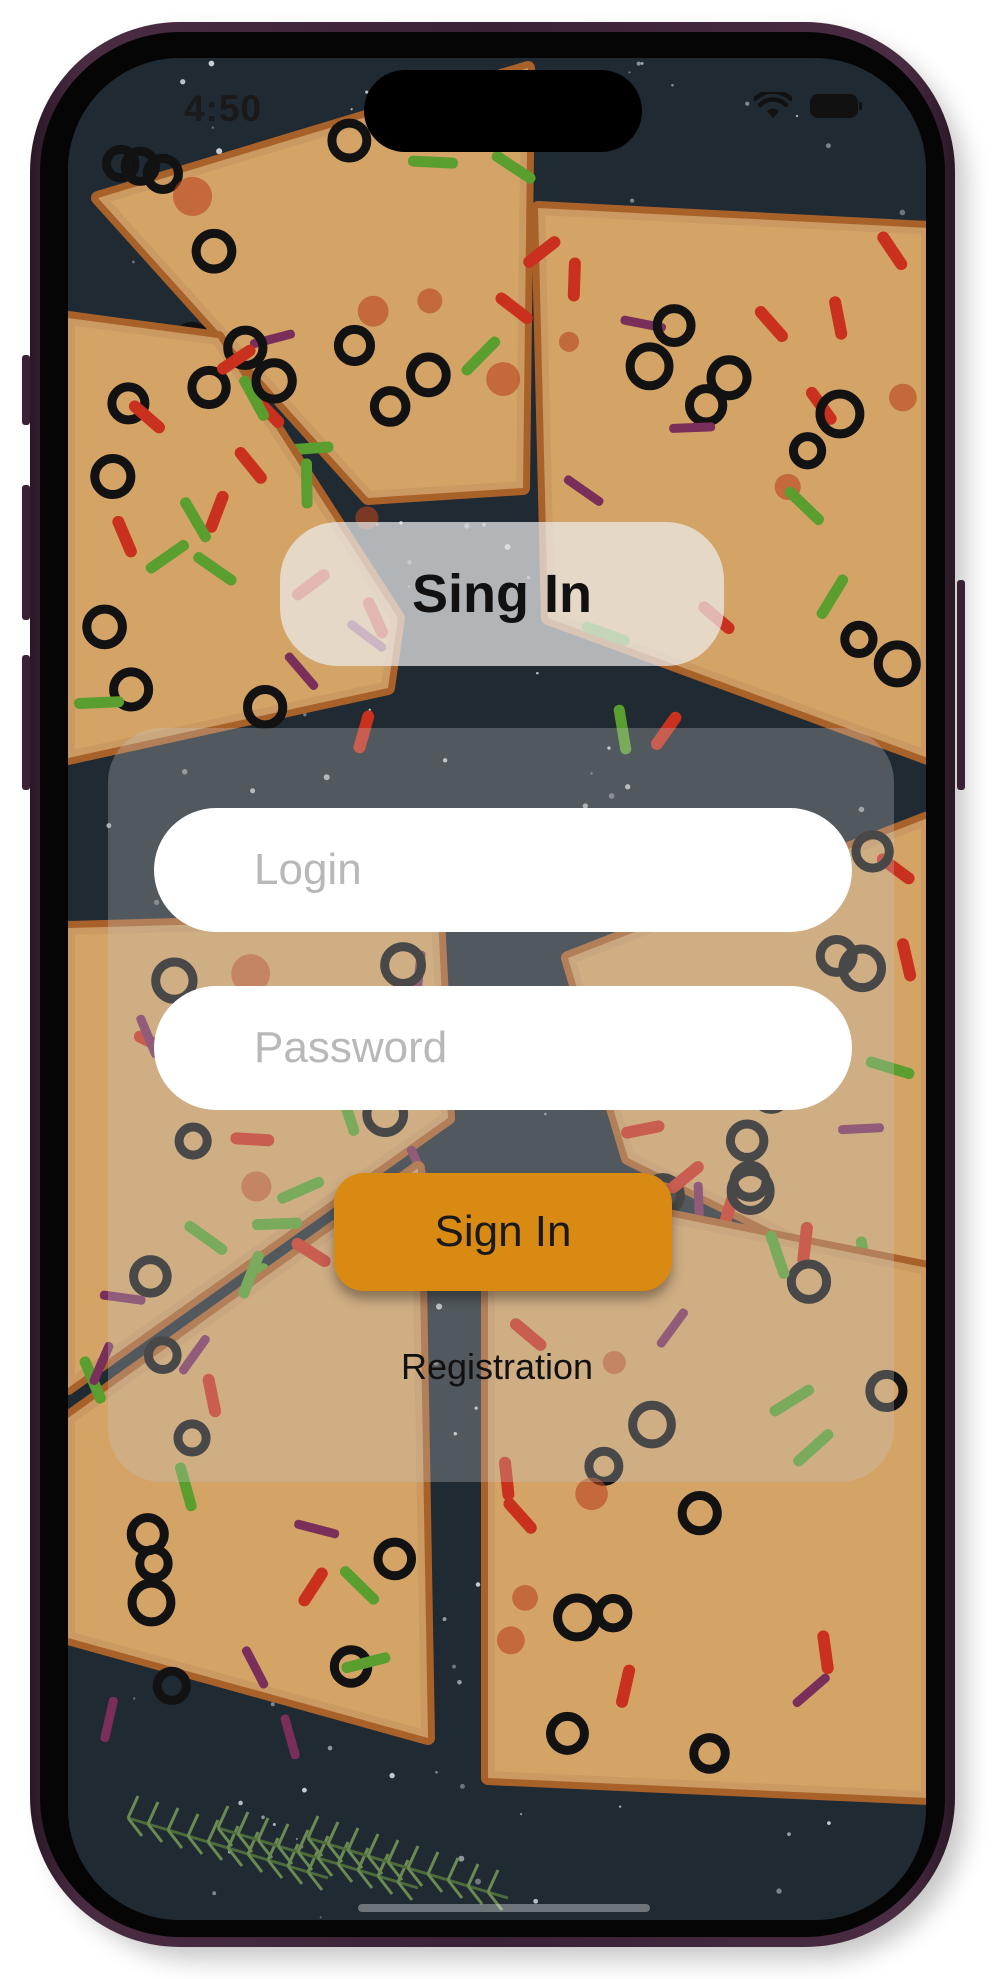 This screenshot has width=1000, height=1979. I want to click on login-input, so click(552, 870).